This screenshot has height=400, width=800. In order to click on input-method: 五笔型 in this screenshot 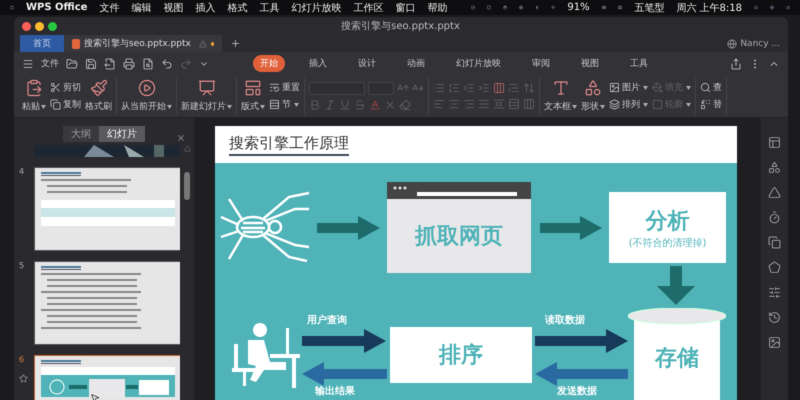, I will do `click(649, 7)`.